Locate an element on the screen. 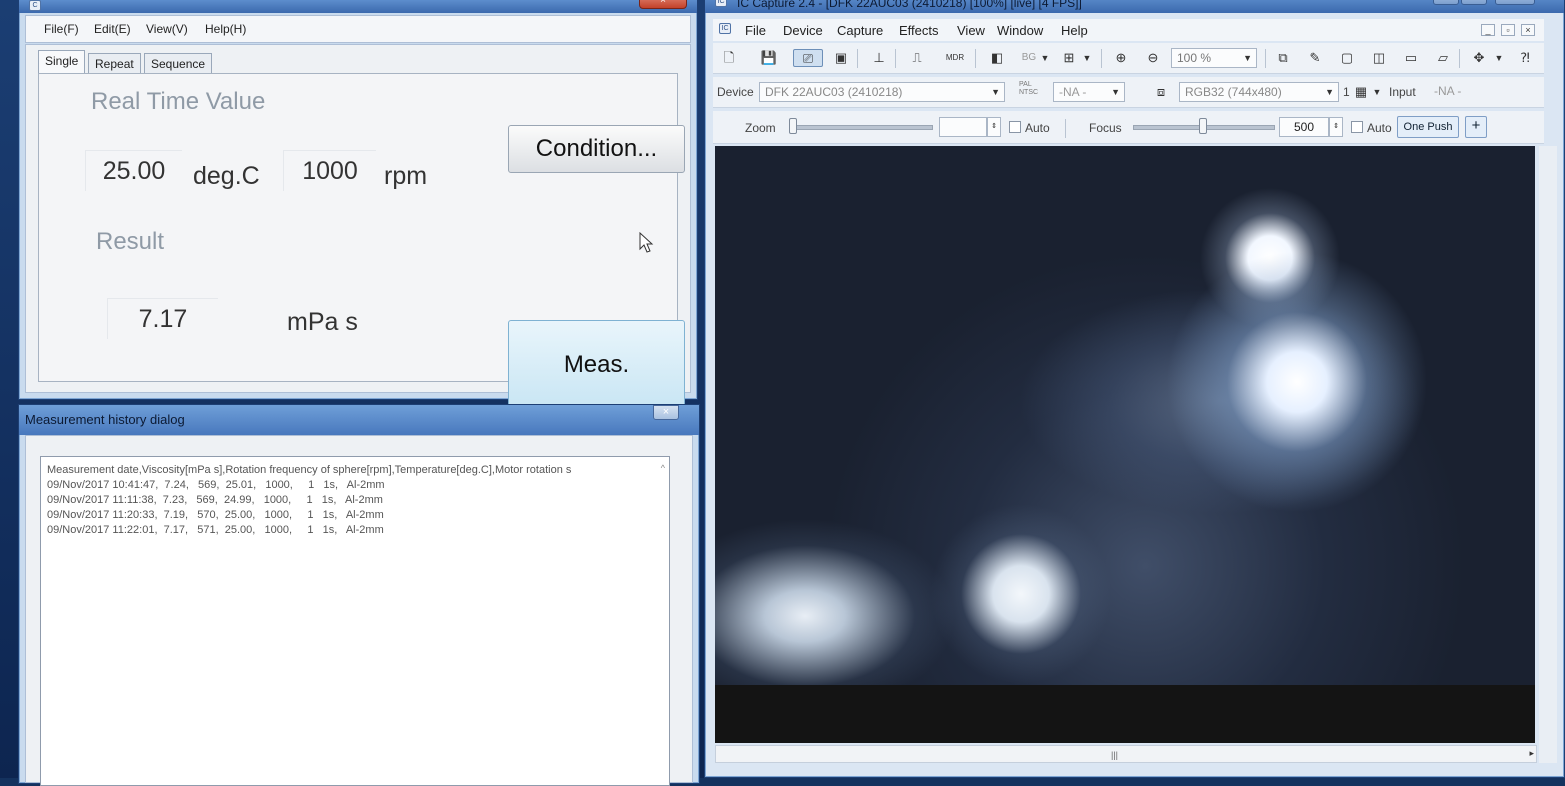 The height and width of the screenshot is (786, 1565). context-help-icon: ⁈ is located at coordinates (1525, 58).